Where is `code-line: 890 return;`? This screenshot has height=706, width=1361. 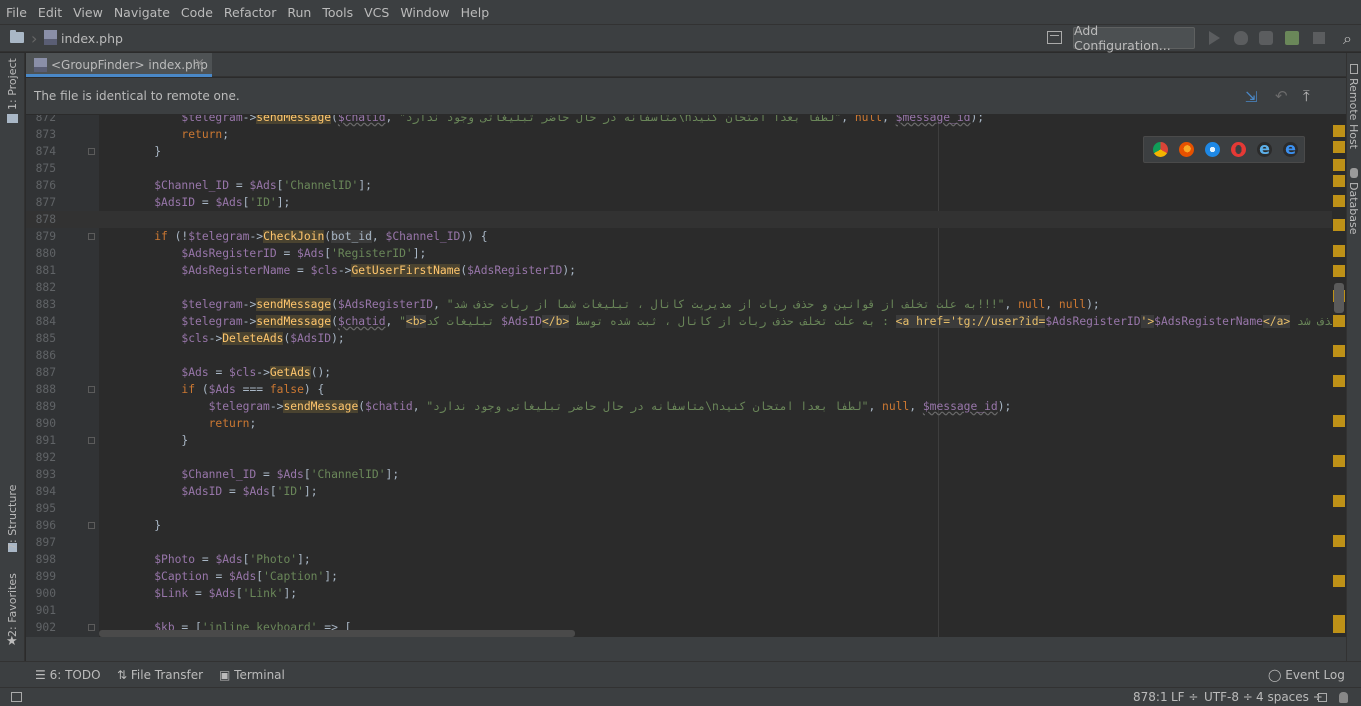 code-line: 890 return; is located at coordinates (679, 423).